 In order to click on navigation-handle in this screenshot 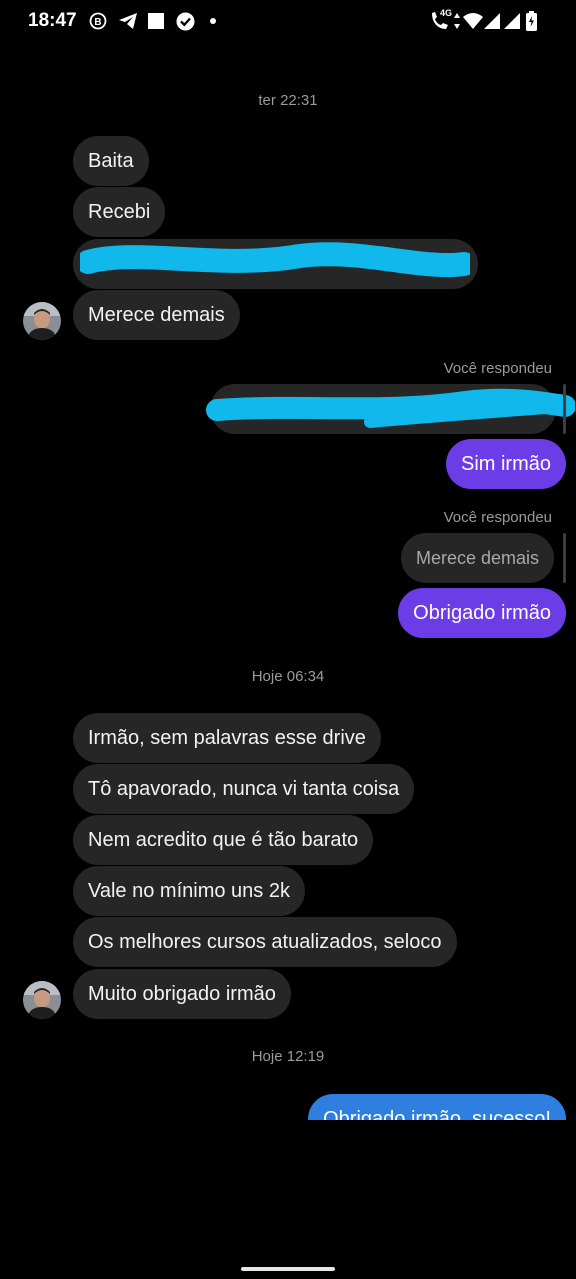, I will do `click(288, 1269)`.